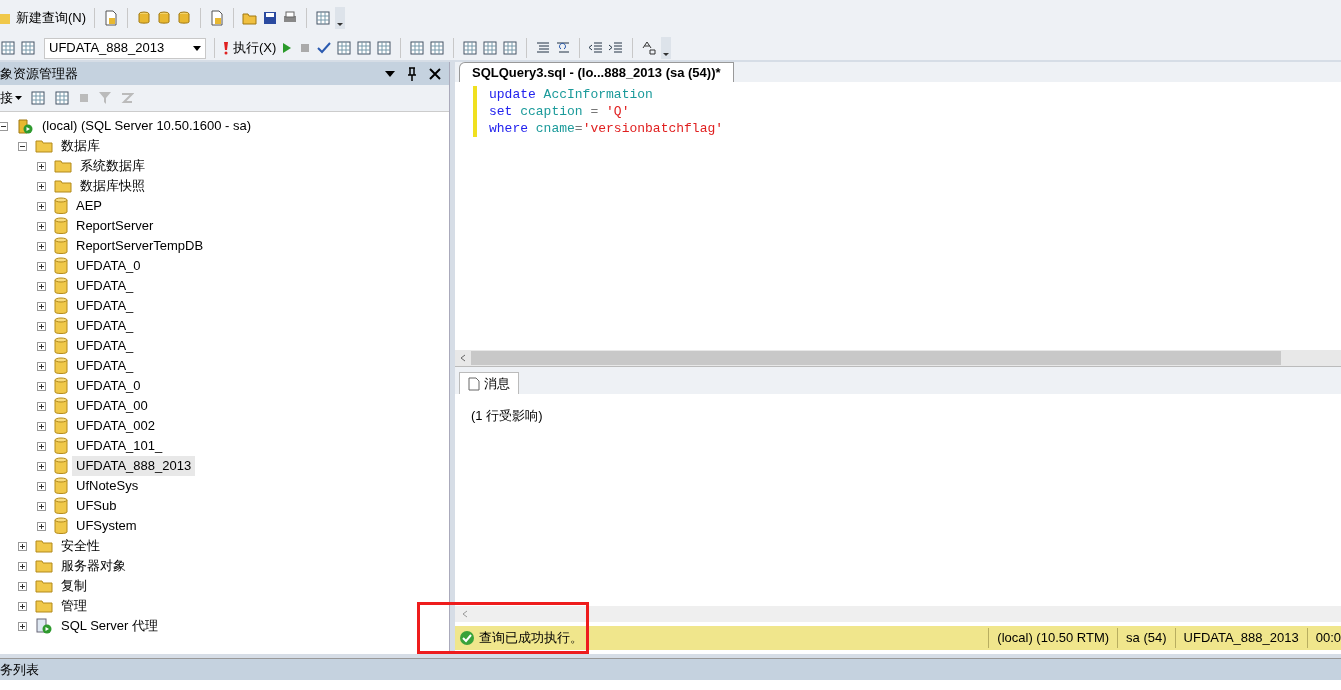 The width and height of the screenshot is (1341, 690). What do you see at coordinates (112, 166) in the screenshot?
I see `tree-item: 系统数据库` at bounding box center [112, 166].